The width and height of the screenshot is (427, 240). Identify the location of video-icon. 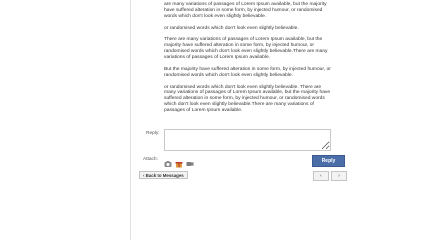
(190, 160).